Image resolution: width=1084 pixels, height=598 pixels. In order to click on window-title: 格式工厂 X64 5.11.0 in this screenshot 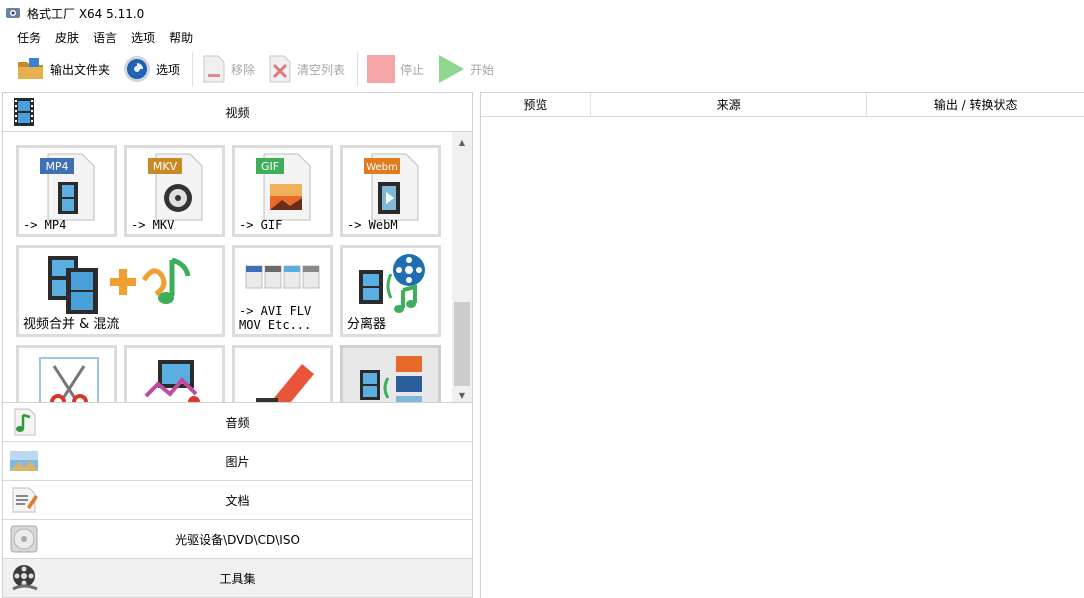, I will do `click(86, 13)`.